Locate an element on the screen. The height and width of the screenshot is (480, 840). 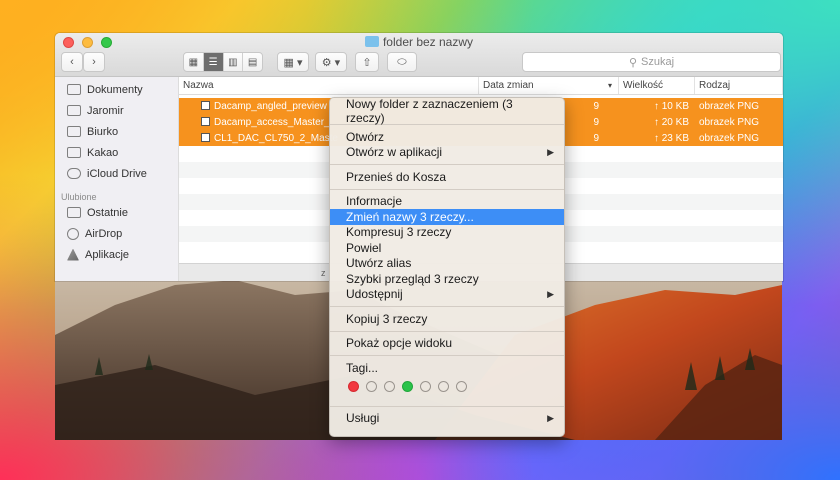
action-button: ⚙ ▾ is located at coordinates (331, 62).